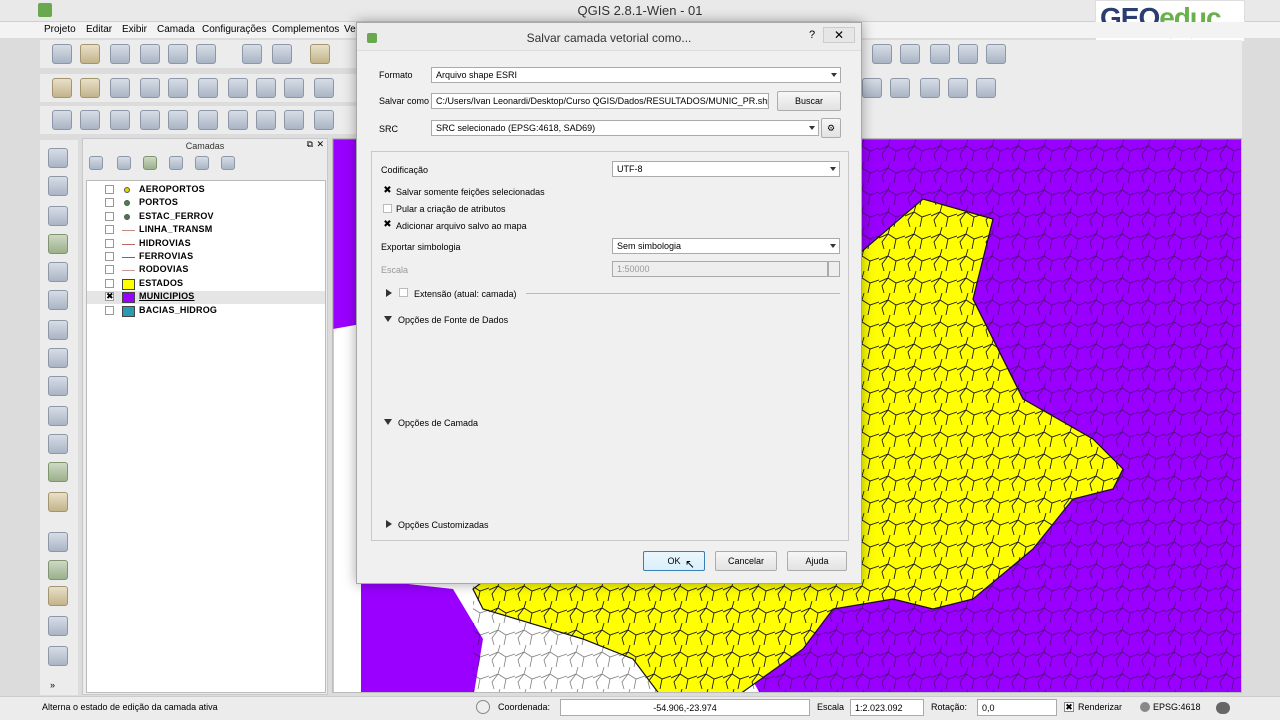  Describe the element at coordinates (124, 163) in the screenshot. I see `visibility-eye-icon` at that location.